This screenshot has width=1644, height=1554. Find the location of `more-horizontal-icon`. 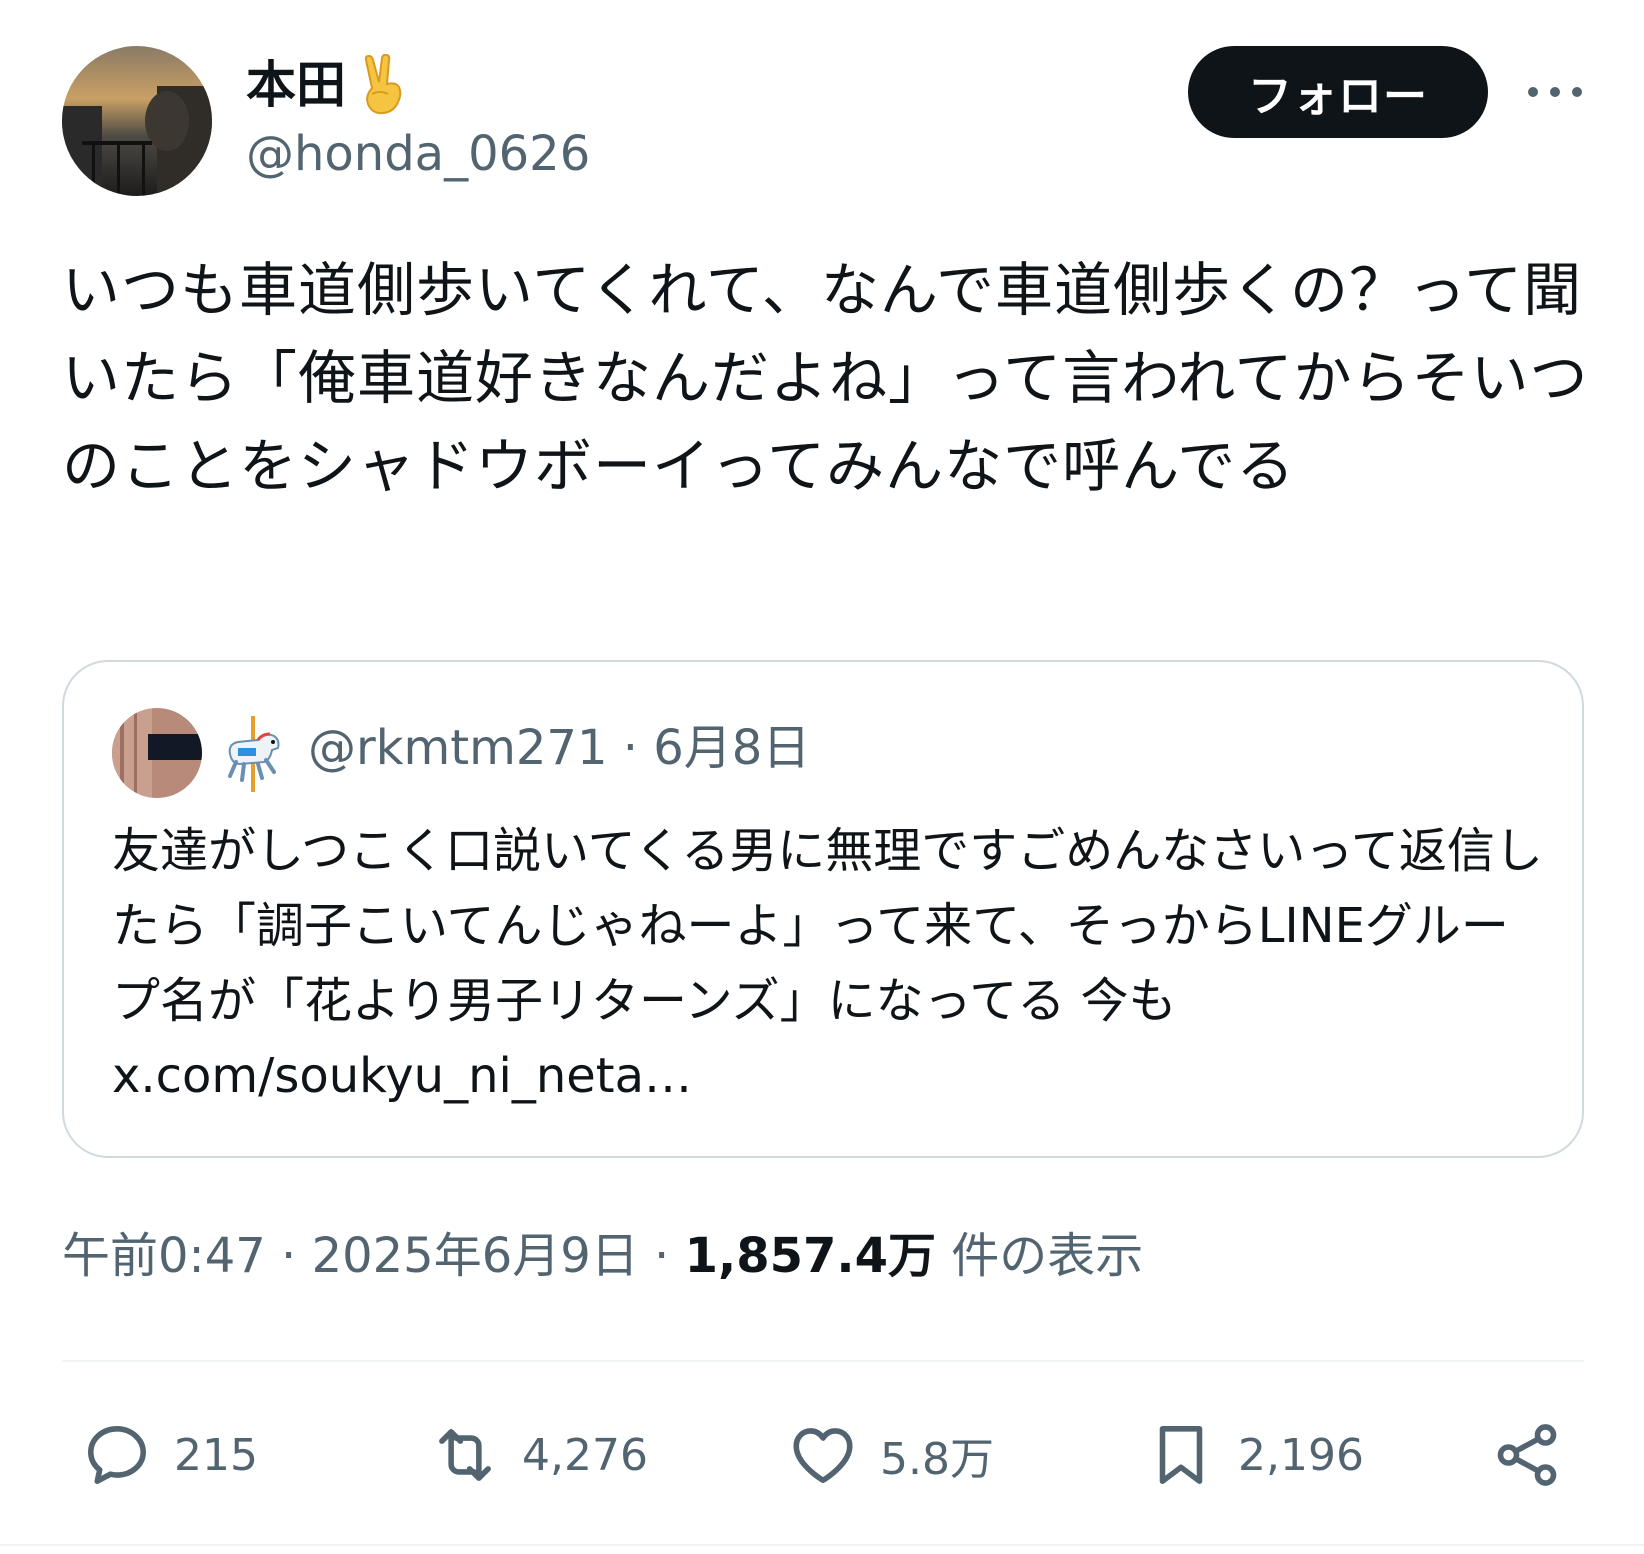

more-horizontal-icon is located at coordinates (1555, 92).